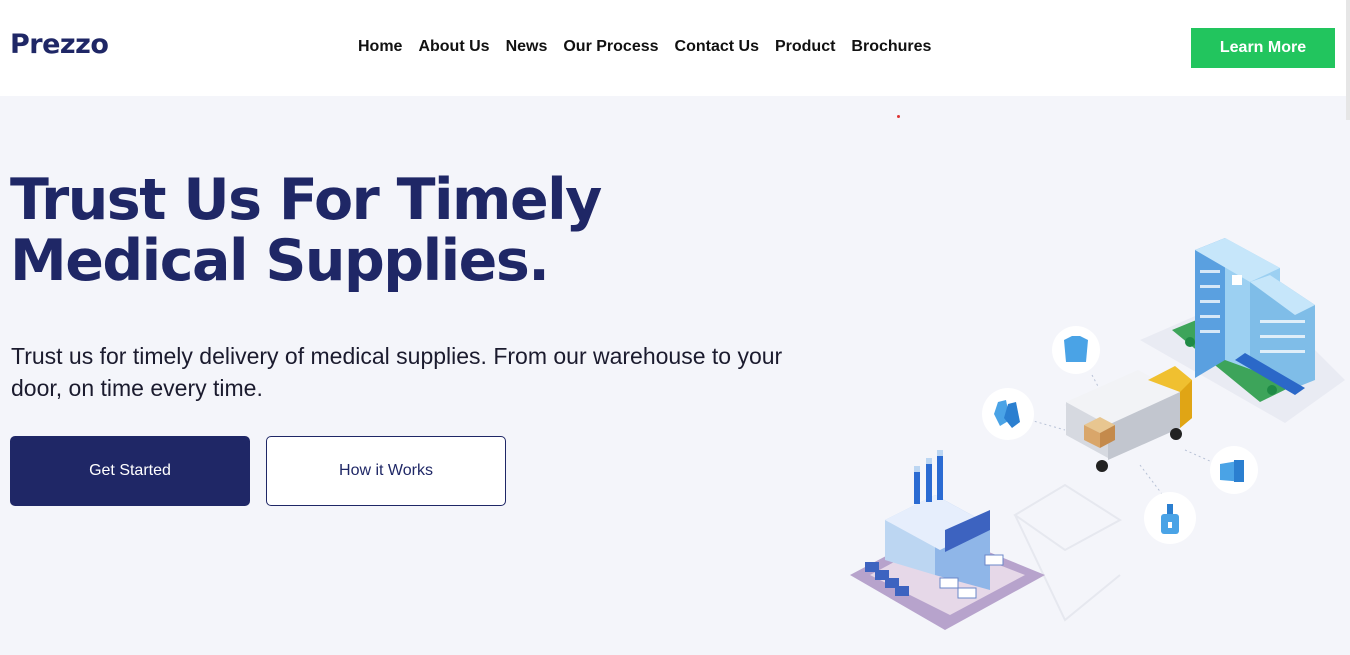 The height and width of the screenshot is (655, 1350). Describe the element at coordinates (386, 471) in the screenshot. I see `how-it-works-button: How it Works` at that location.